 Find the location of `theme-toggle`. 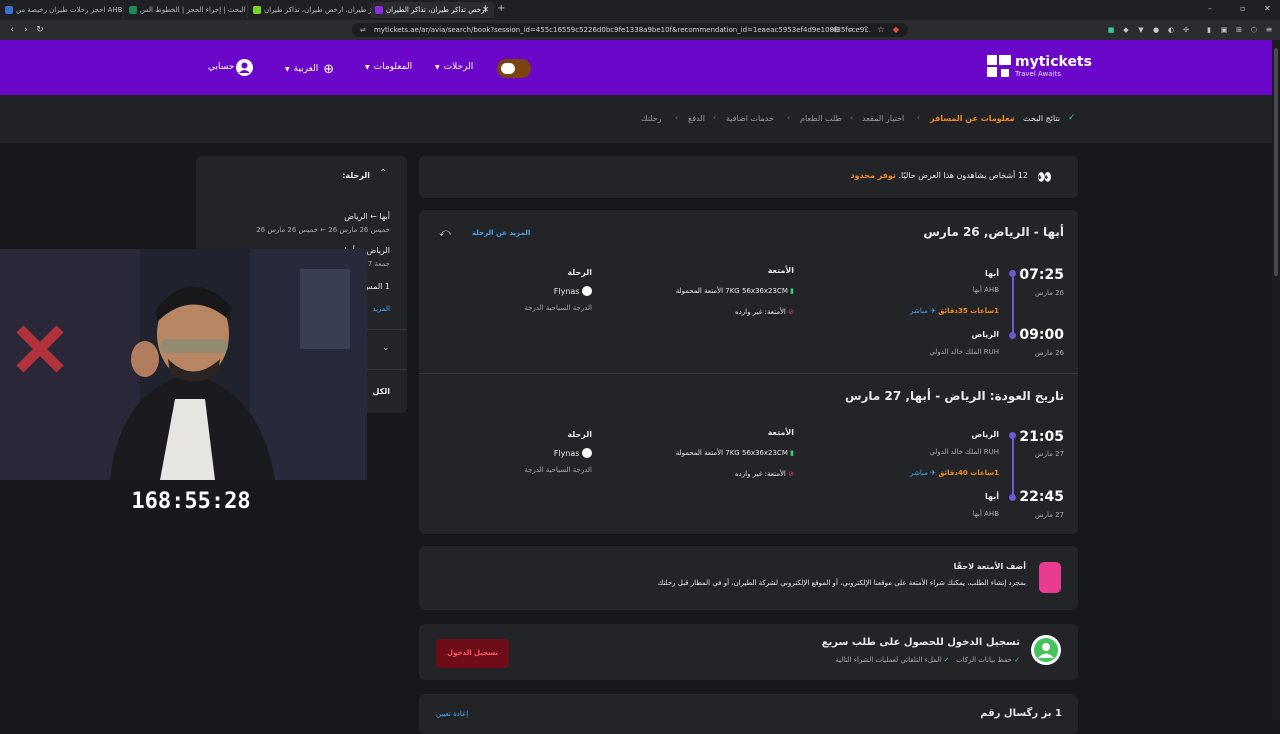

theme-toggle is located at coordinates (514, 68).